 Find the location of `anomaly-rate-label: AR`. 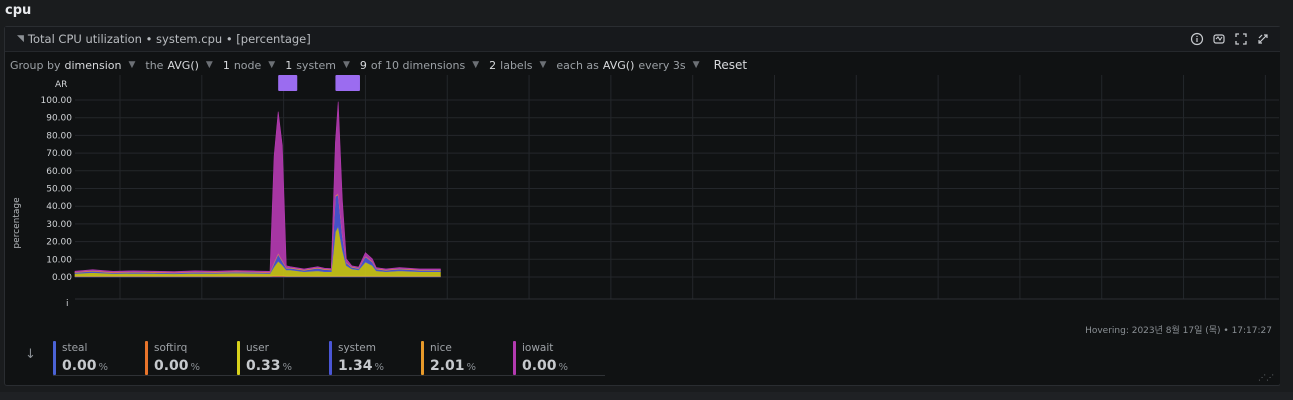

anomaly-rate-label: AR is located at coordinates (61, 85).